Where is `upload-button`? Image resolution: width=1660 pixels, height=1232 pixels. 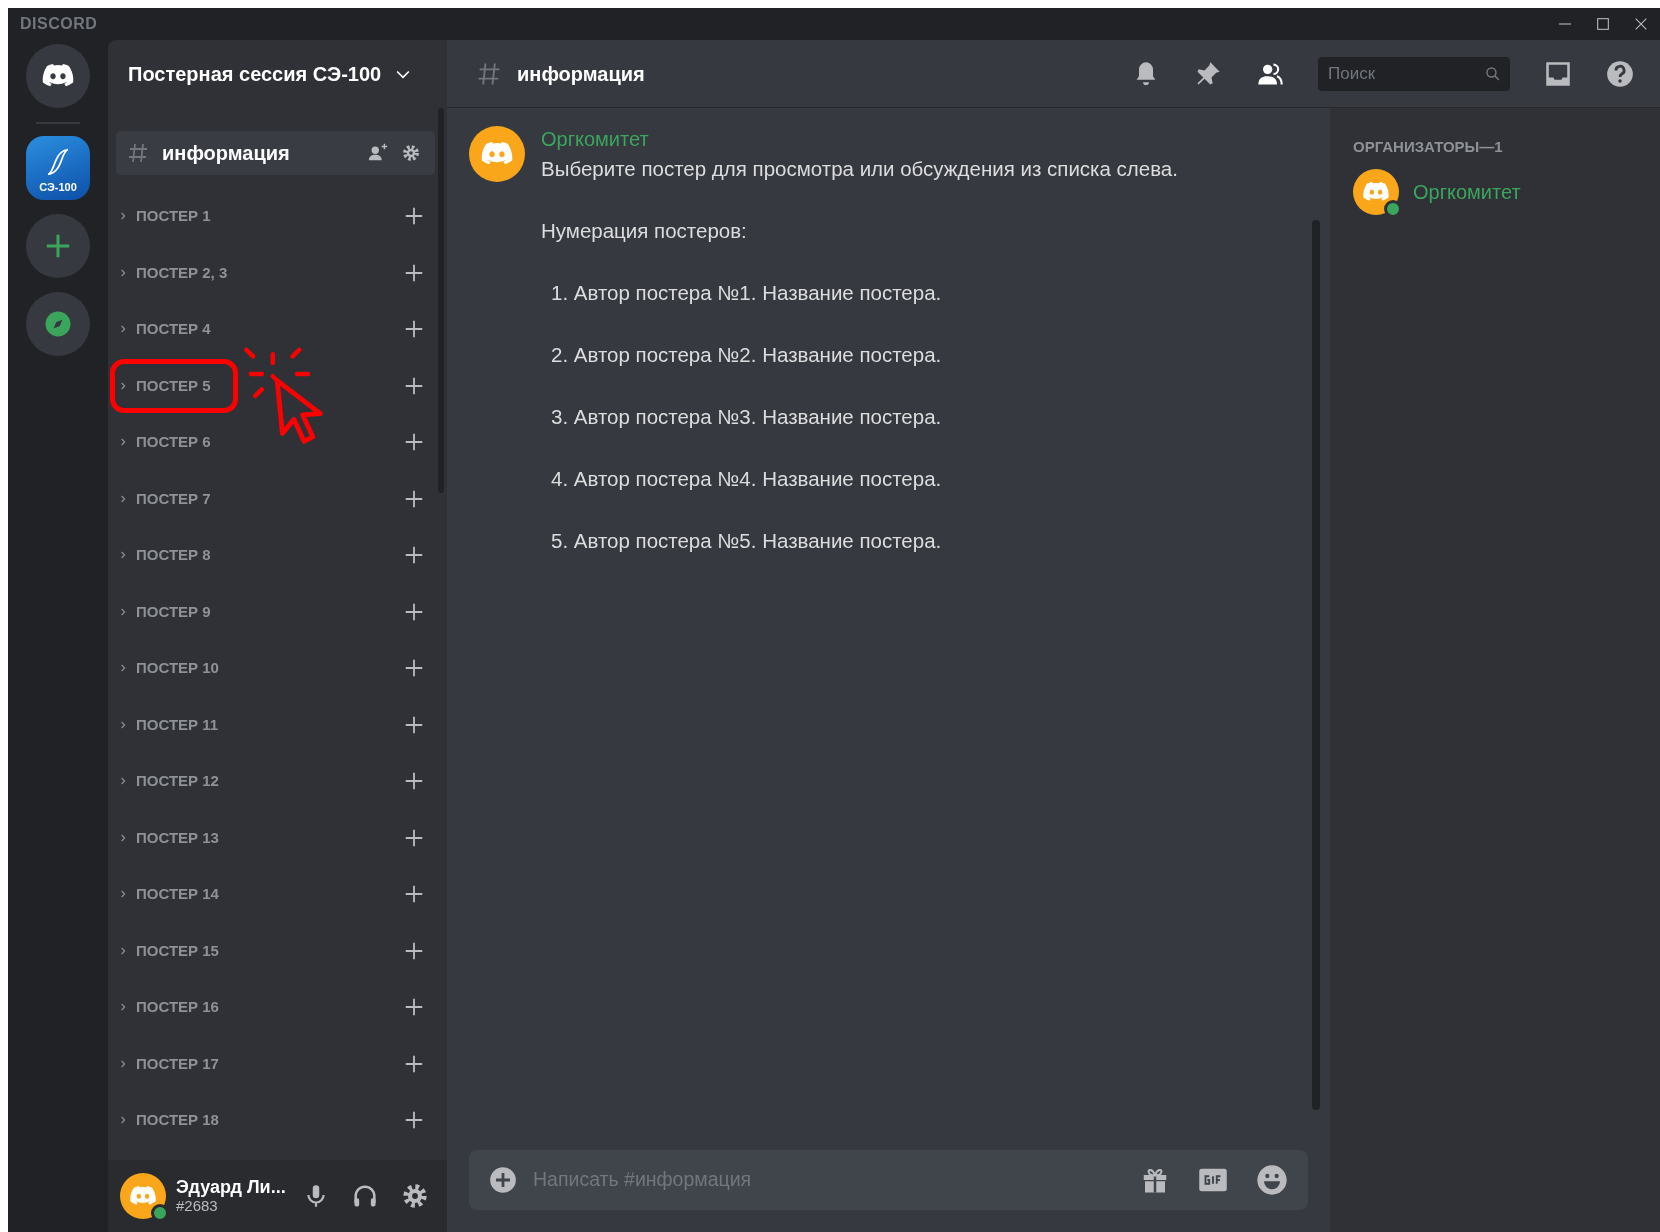 upload-button is located at coordinates (503, 1180).